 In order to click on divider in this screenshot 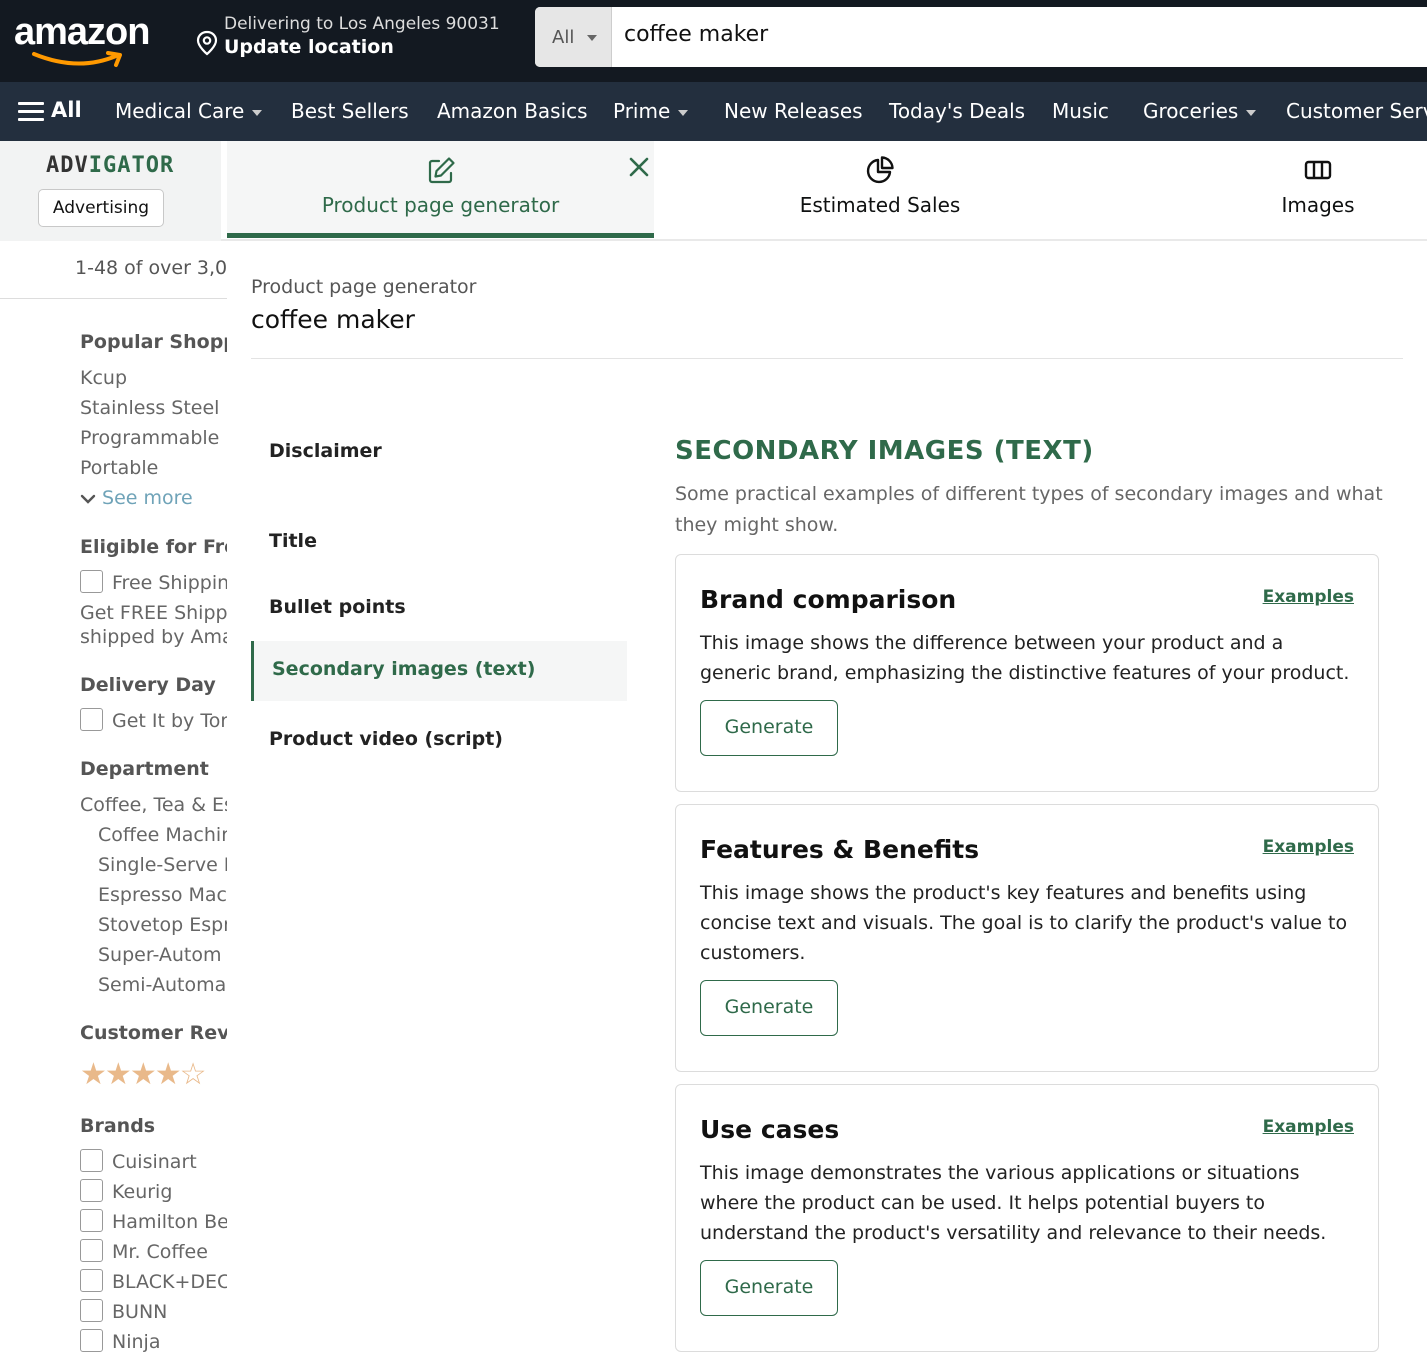, I will do `click(827, 358)`.